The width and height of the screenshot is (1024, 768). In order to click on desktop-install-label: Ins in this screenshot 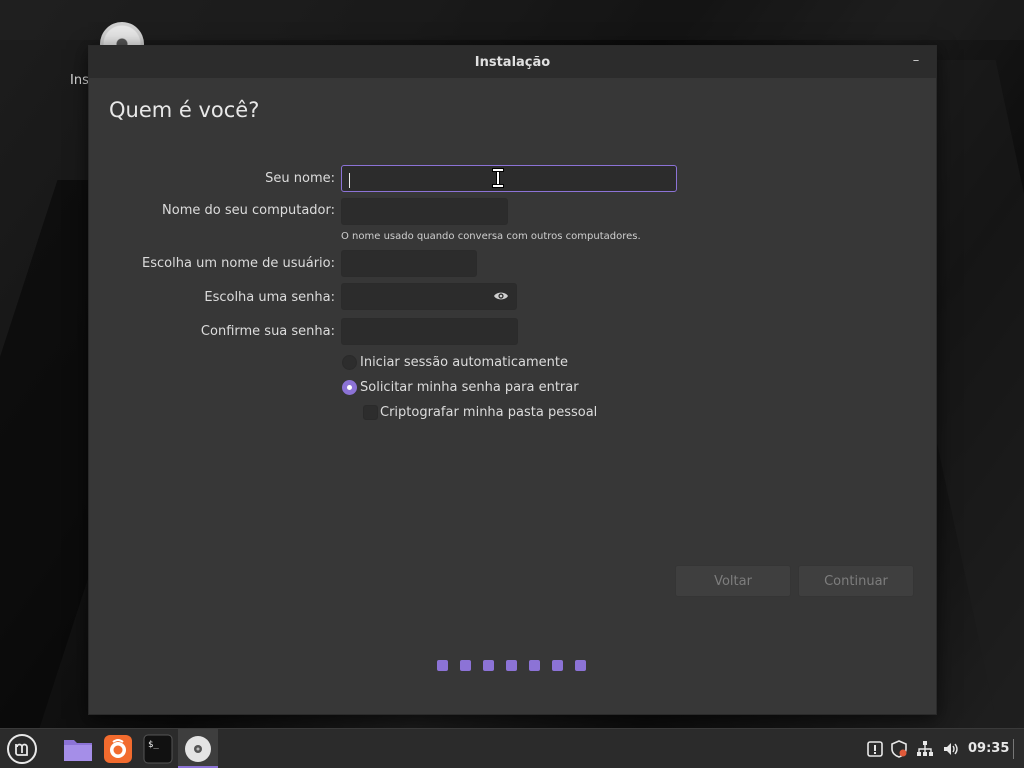, I will do `click(79, 80)`.